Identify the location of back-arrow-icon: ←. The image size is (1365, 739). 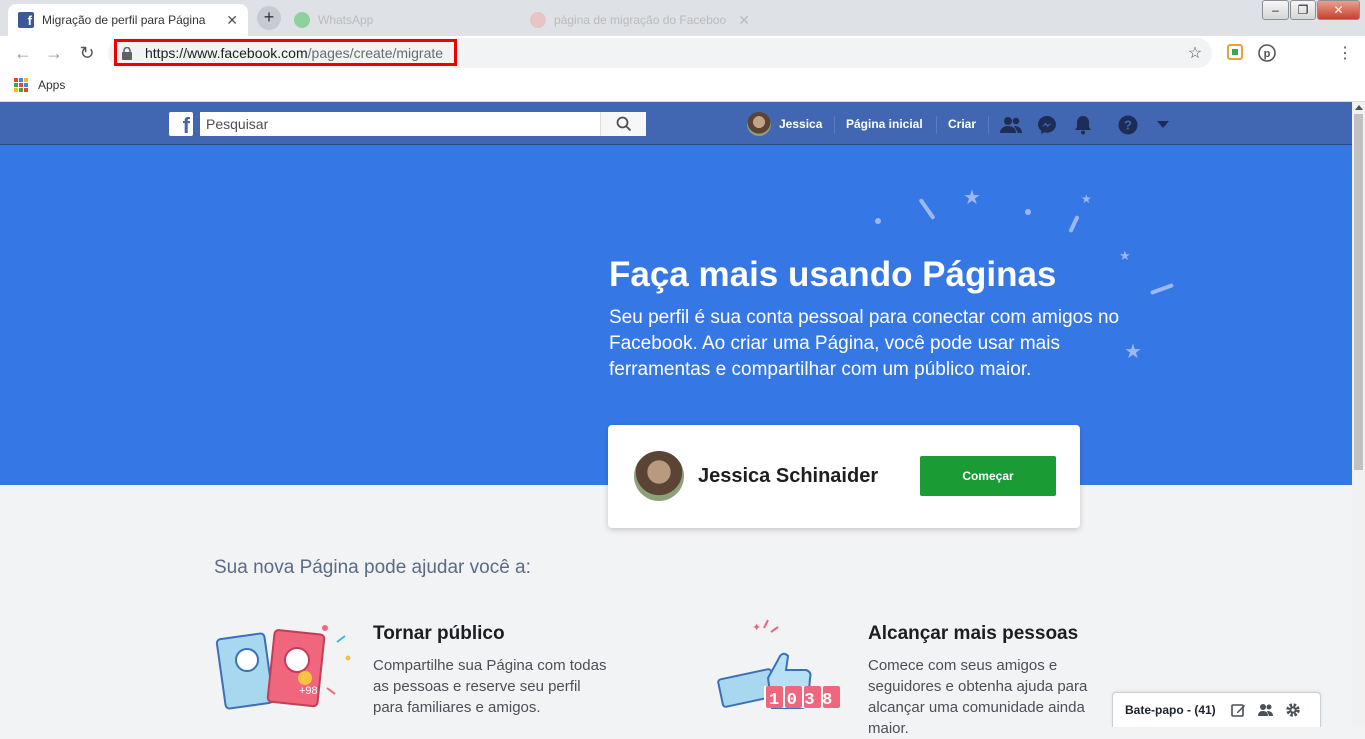
(23, 53).